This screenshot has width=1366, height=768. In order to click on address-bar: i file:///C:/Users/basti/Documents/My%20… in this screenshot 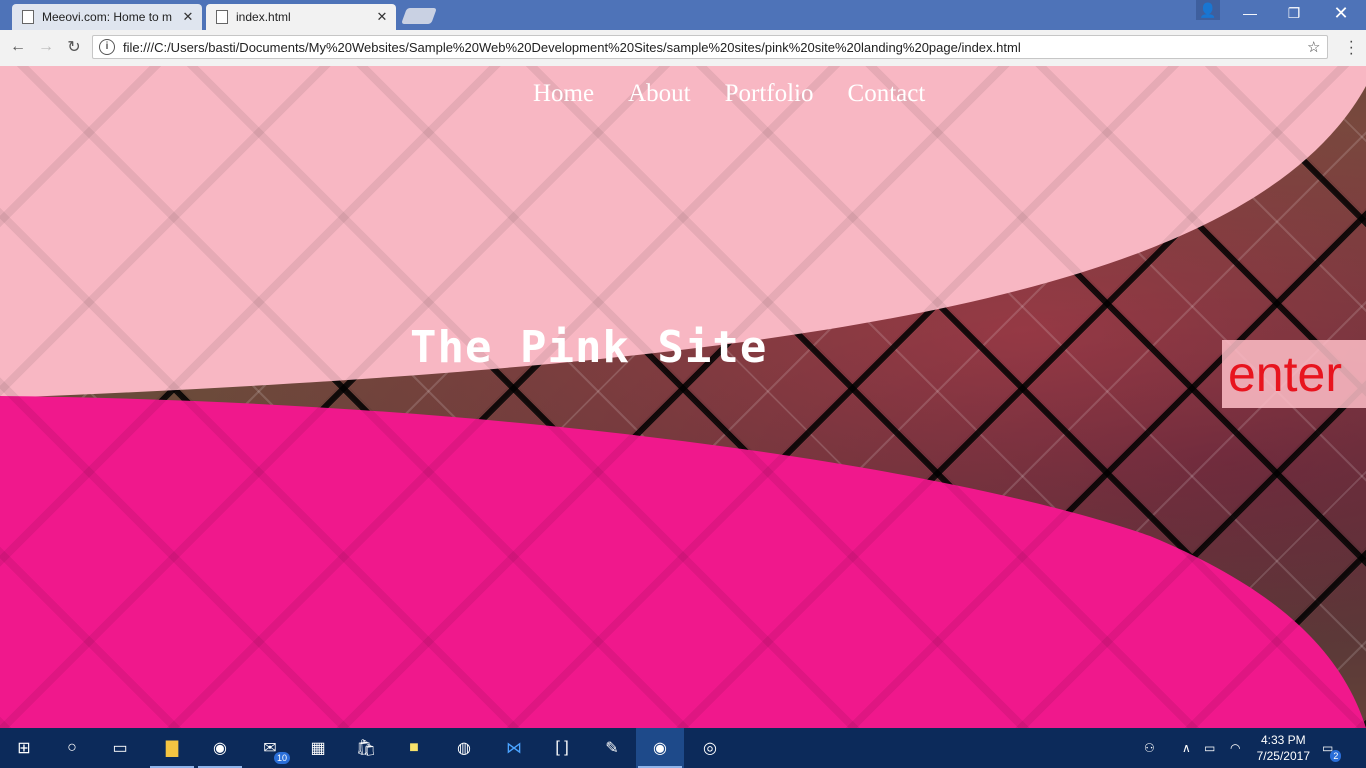, I will do `click(710, 47)`.